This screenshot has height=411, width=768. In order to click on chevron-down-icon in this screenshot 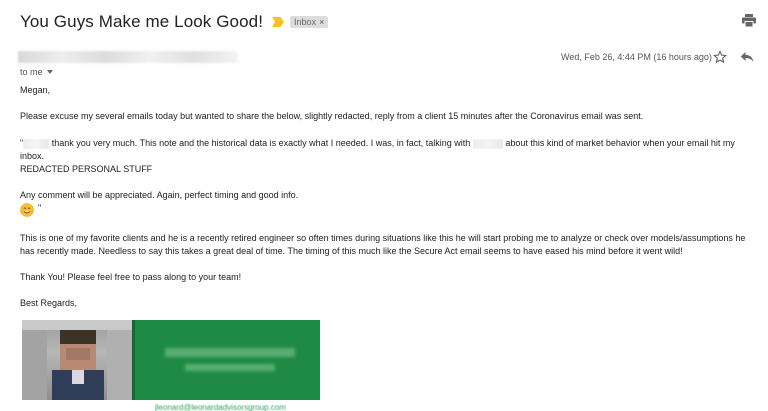, I will do `click(49, 72)`.